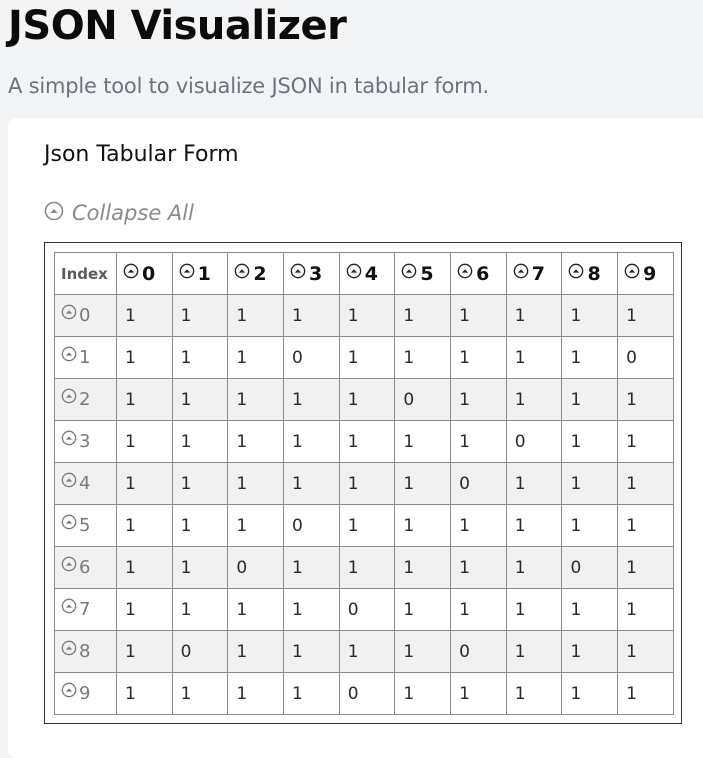 This screenshot has width=703, height=758. I want to click on table-row: 11110111110, so click(364, 357).